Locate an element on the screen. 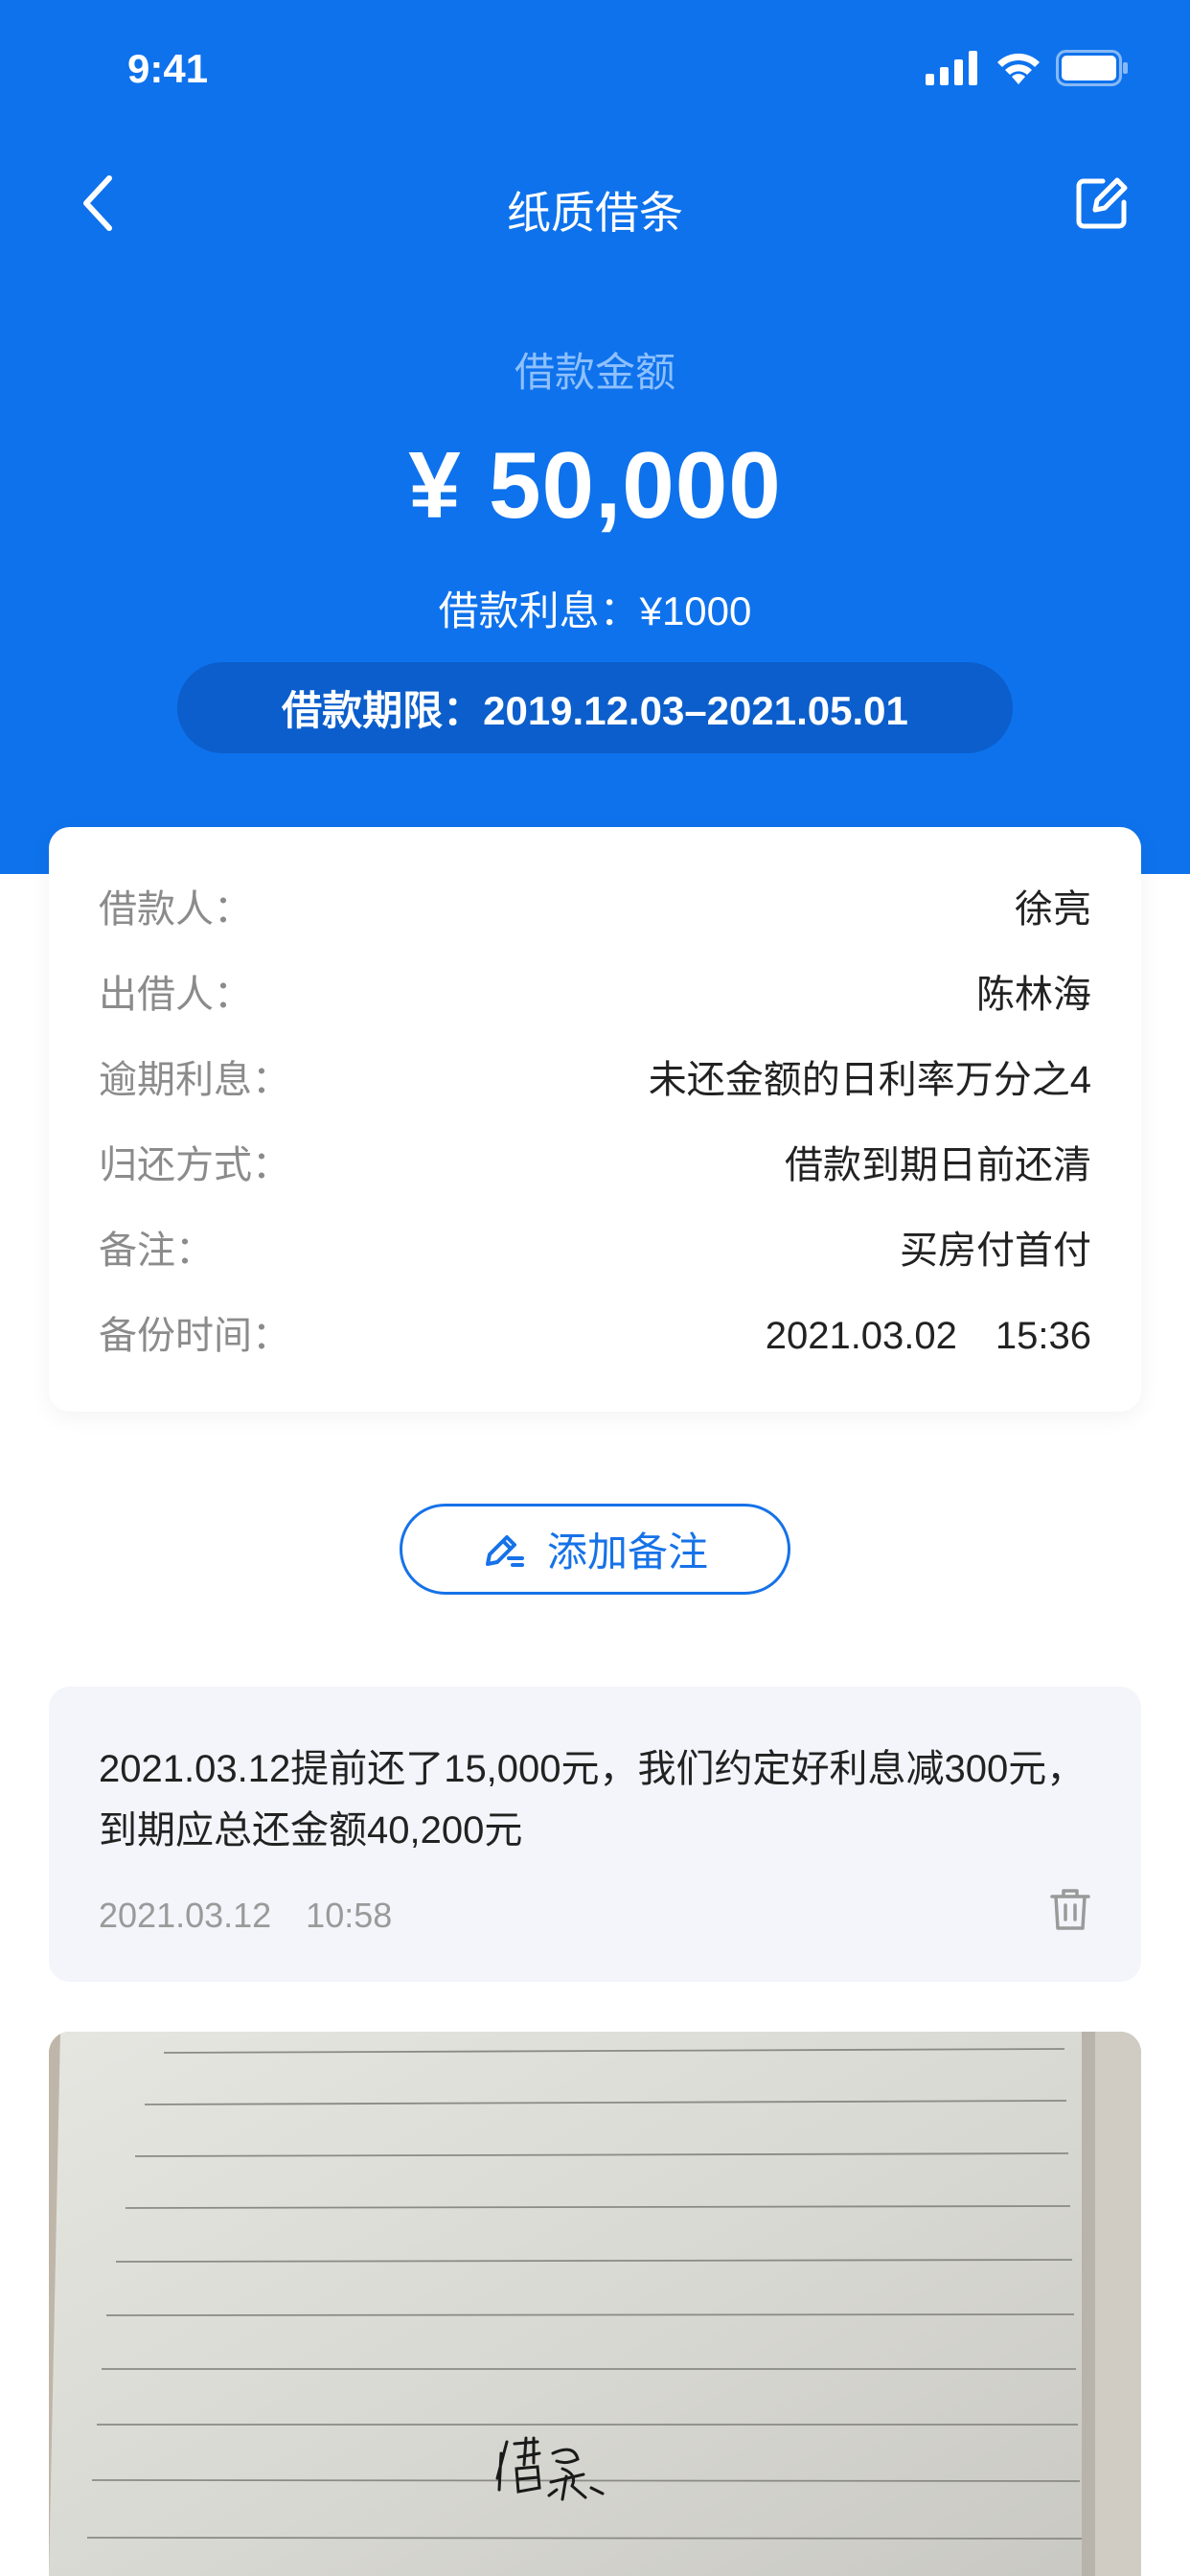 The width and height of the screenshot is (1190, 2576). add-note-button: 添加备注 is located at coordinates (595, 1549).